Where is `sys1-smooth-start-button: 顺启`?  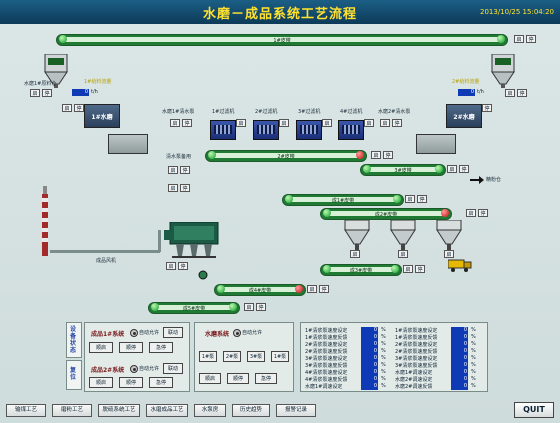
sys1-smooth-start-button: 顺启 is located at coordinates (101, 347).